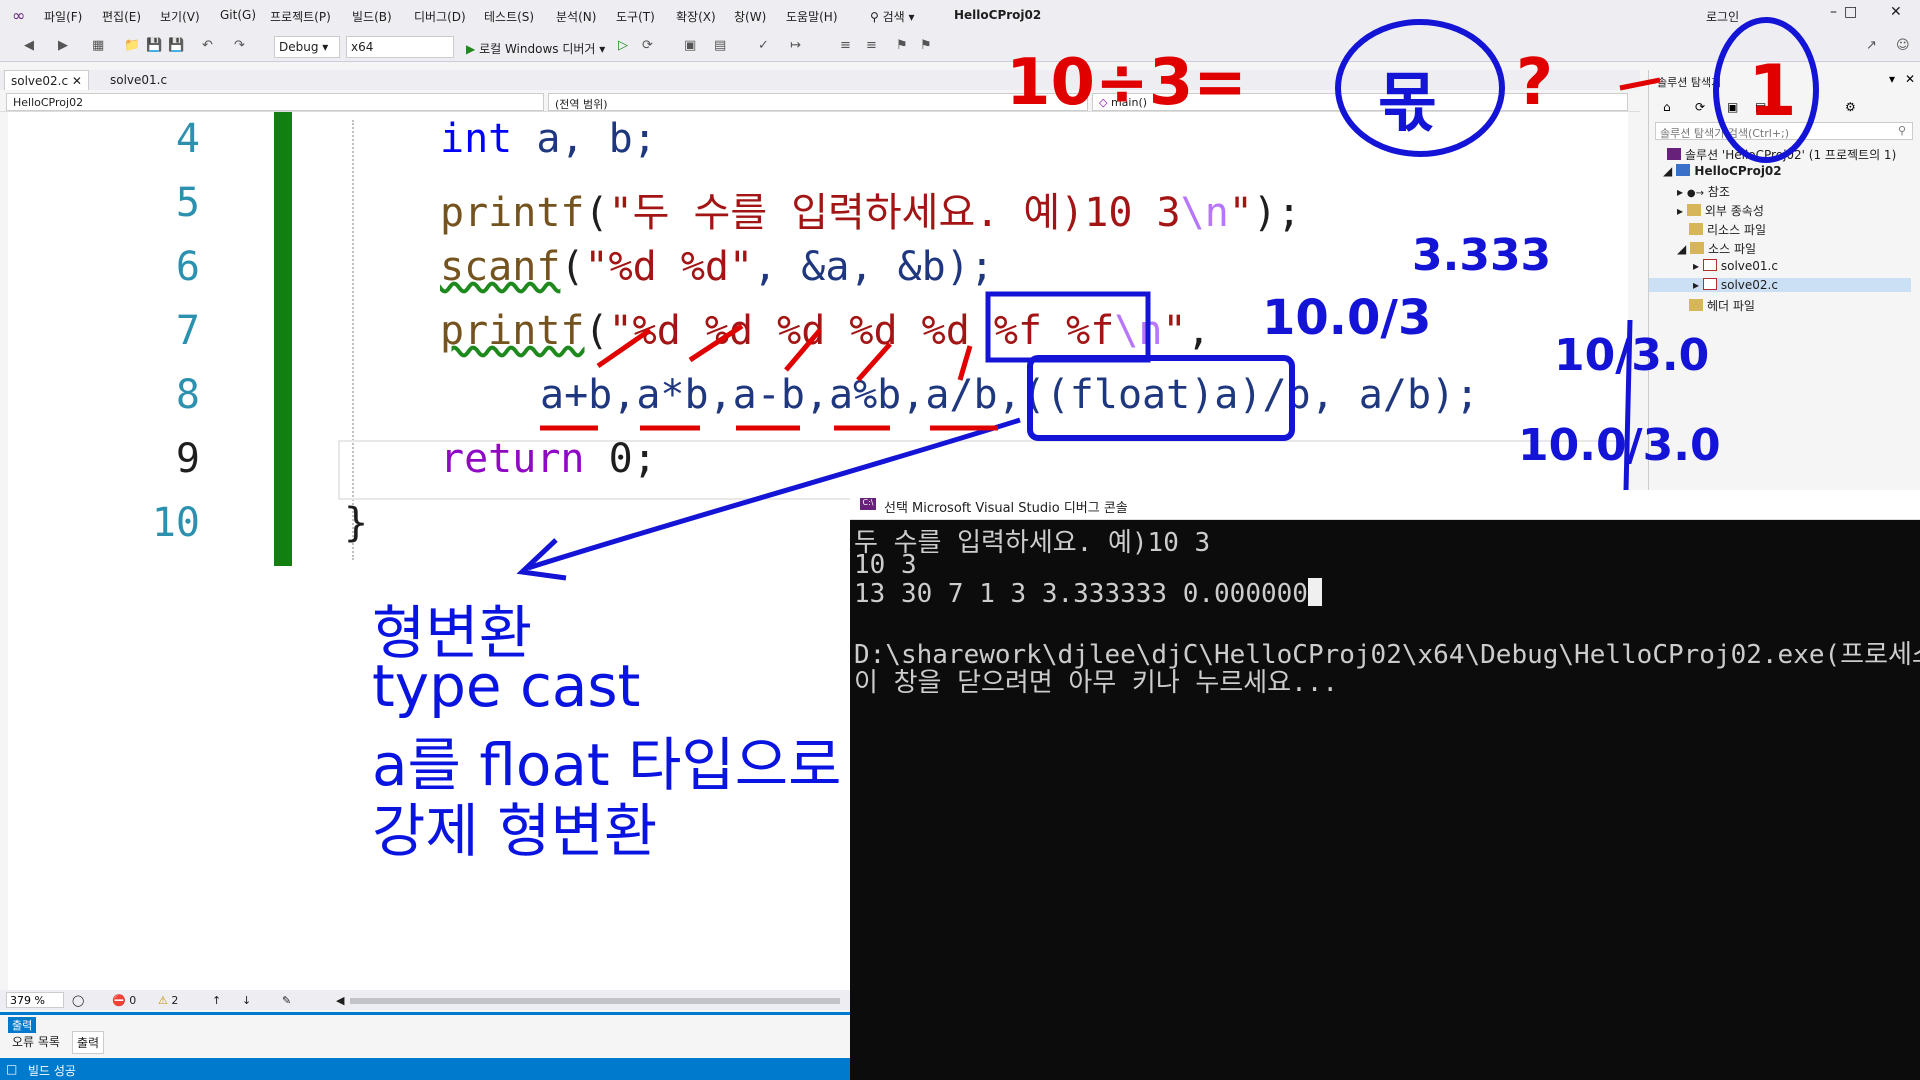 Image resolution: width=1920 pixels, height=1080 pixels. Describe the element at coordinates (750, 16) in the screenshot. I see `menu-window: 창(W)` at that location.